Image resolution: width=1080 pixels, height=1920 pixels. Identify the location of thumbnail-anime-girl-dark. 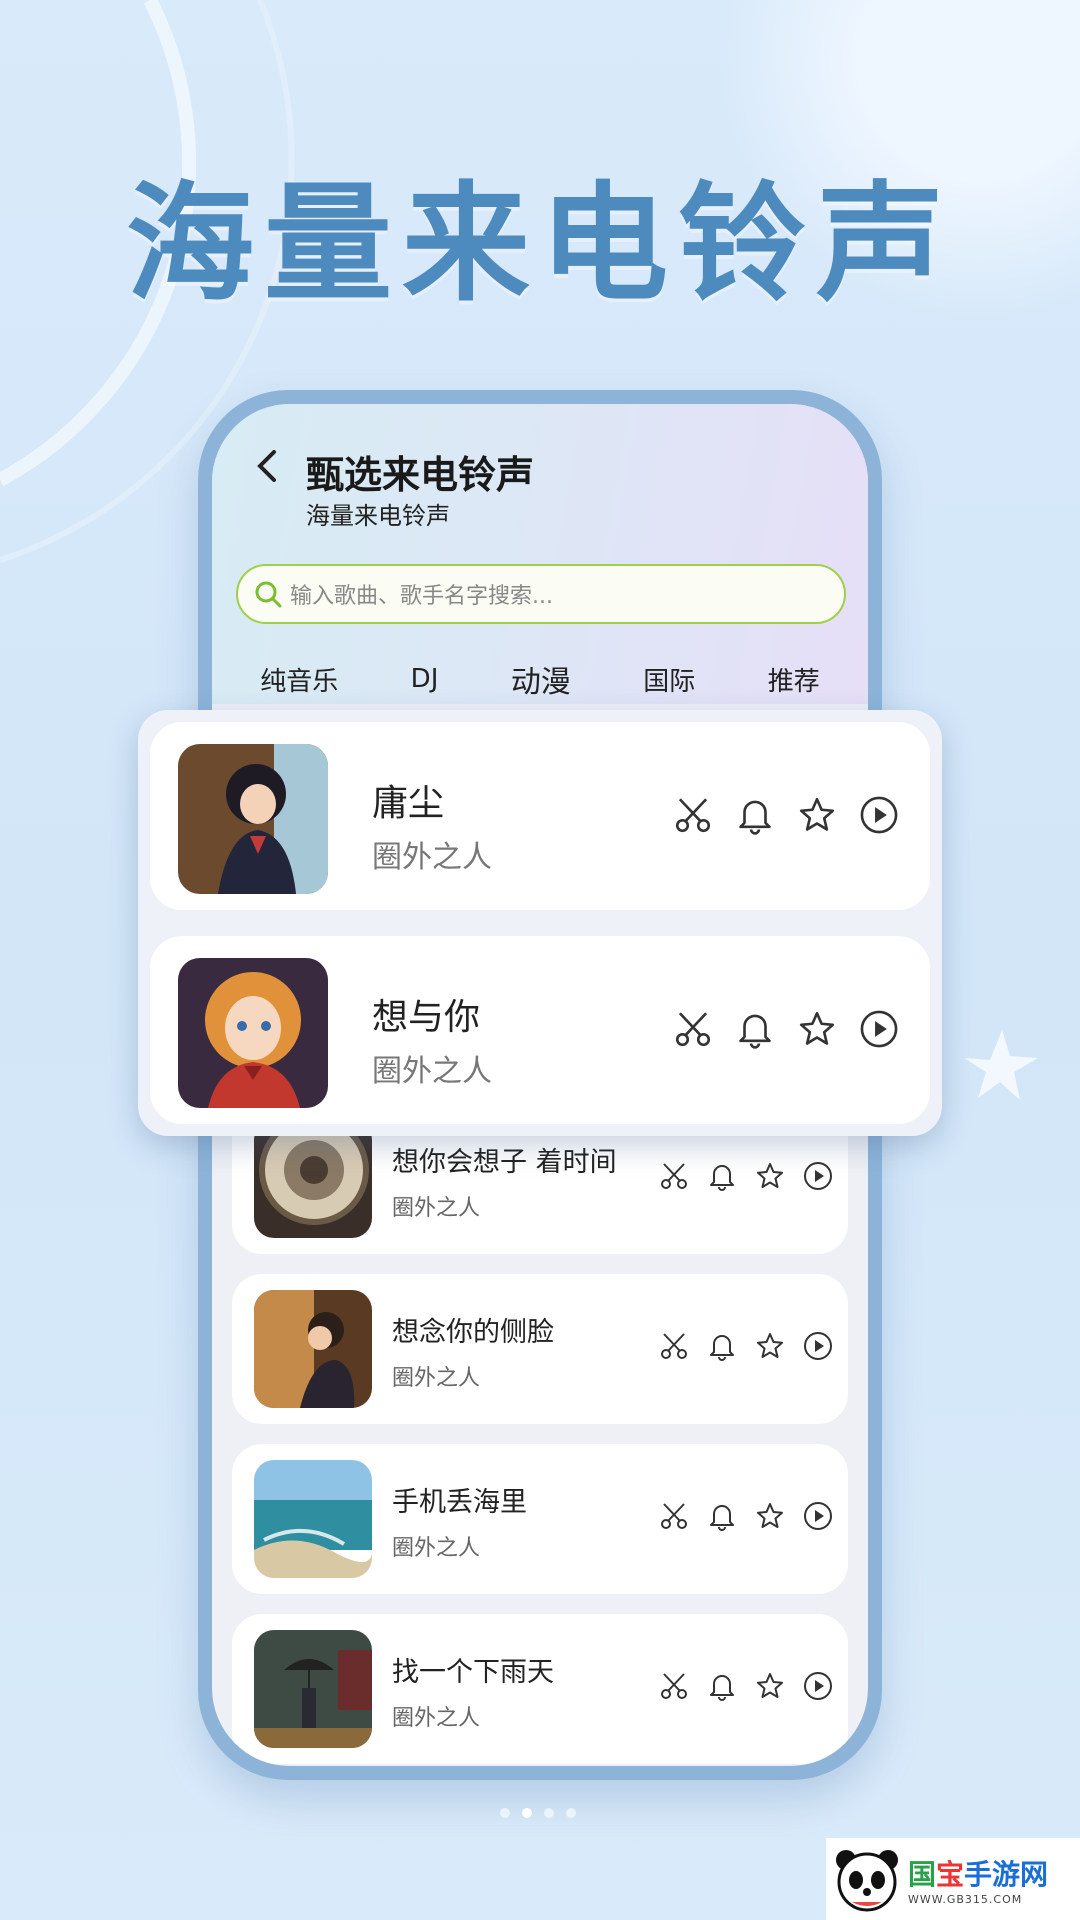
(253, 819).